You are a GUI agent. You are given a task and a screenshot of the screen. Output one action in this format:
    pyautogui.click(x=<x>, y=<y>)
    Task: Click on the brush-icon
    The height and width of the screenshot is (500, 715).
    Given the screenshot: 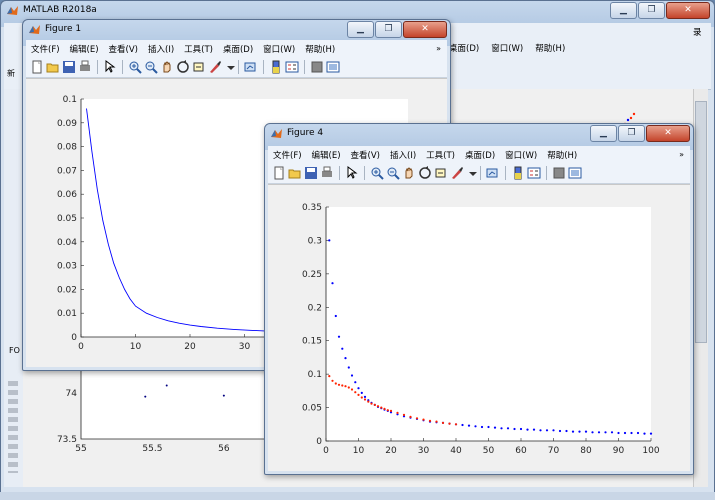 What is the action you would take?
    pyautogui.click(x=457, y=173)
    